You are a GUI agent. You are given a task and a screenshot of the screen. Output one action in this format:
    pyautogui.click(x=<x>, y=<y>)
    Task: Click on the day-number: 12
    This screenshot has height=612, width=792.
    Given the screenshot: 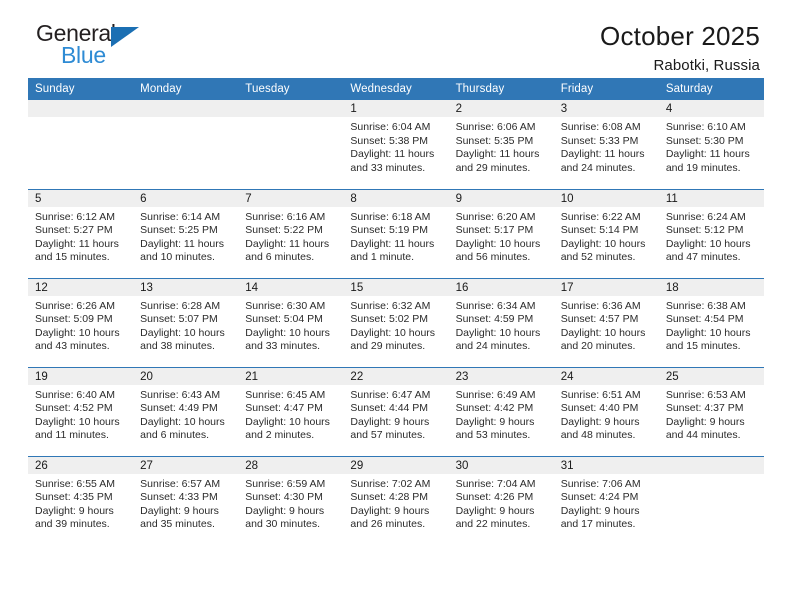 What is the action you would take?
    pyautogui.click(x=81, y=287)
    